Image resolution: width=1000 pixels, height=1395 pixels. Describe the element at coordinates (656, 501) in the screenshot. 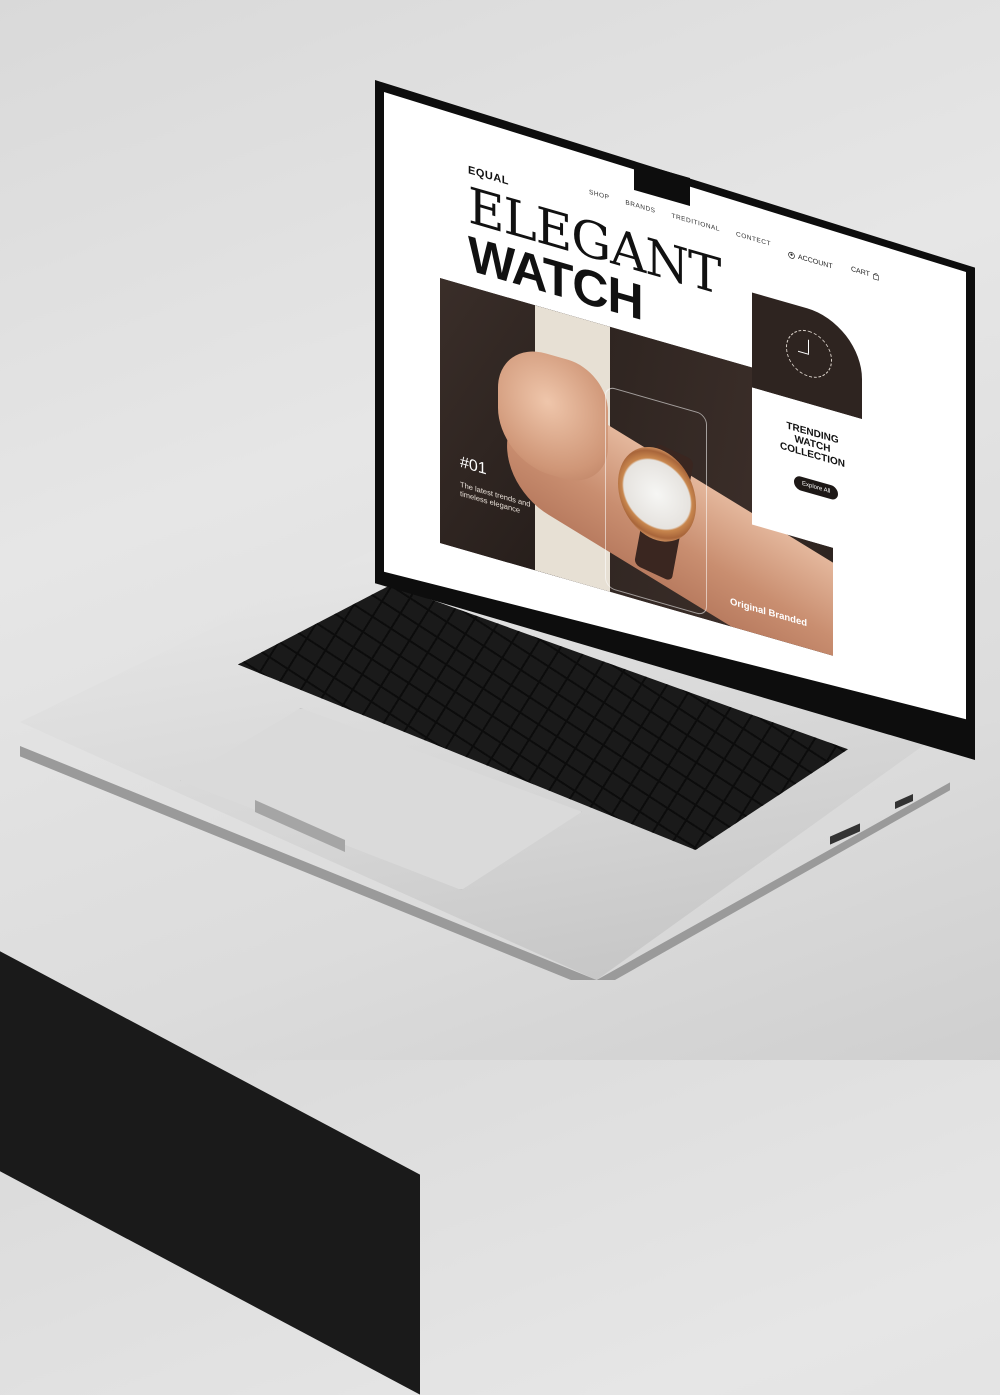

I see `product-frame` at that location.